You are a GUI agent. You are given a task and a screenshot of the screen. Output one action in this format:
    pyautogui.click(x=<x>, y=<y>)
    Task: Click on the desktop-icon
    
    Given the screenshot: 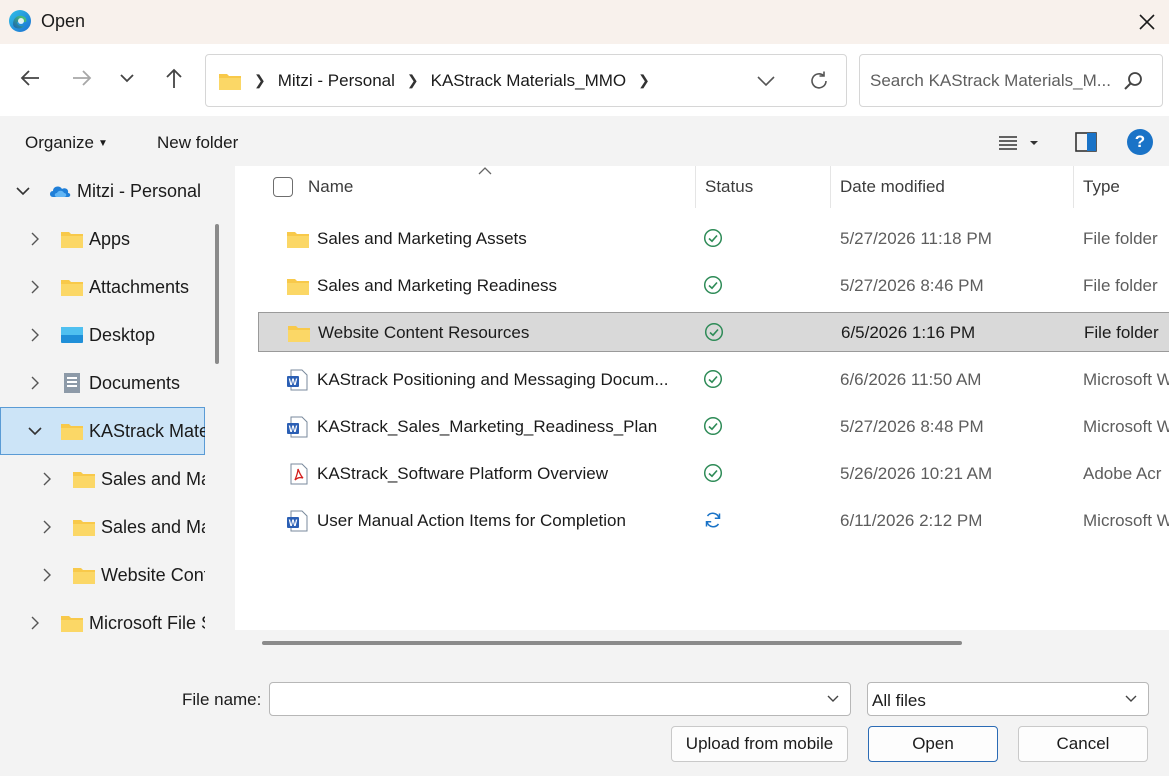 What is the action you would take?
    pyautogui.click(x=72, y=335)
    